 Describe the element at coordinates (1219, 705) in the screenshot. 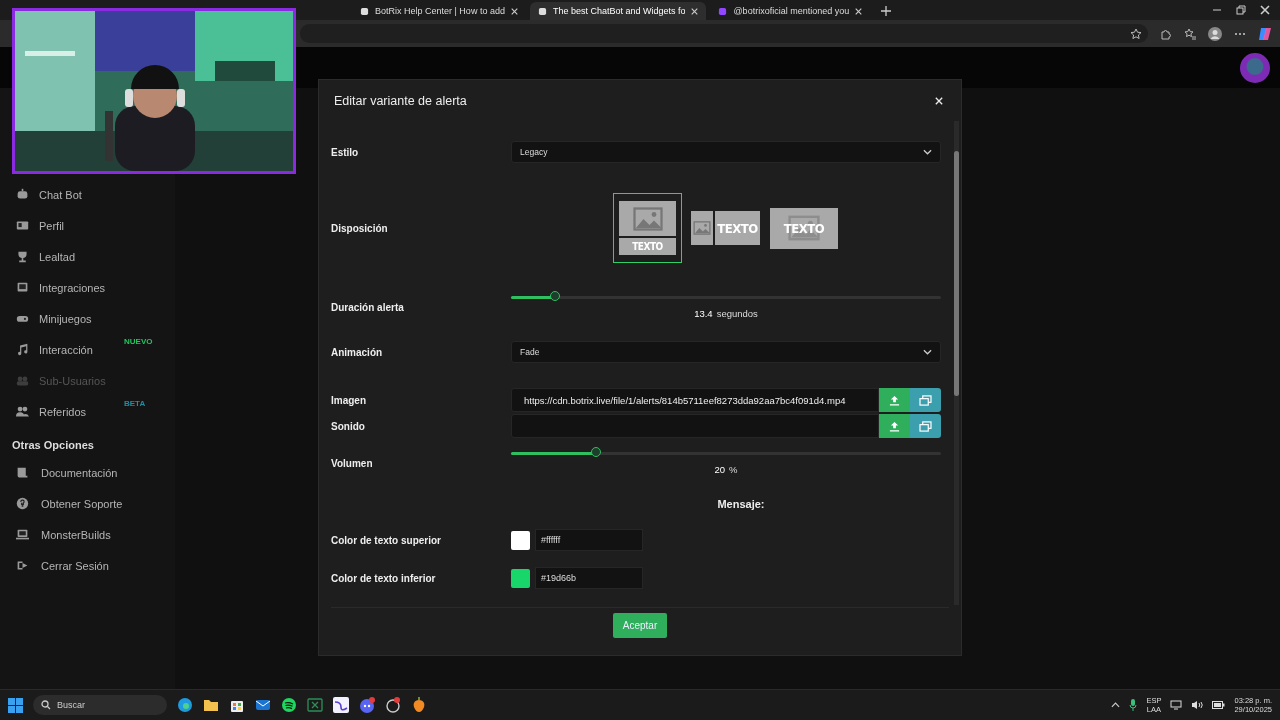

I see `battery-icon` at that location.